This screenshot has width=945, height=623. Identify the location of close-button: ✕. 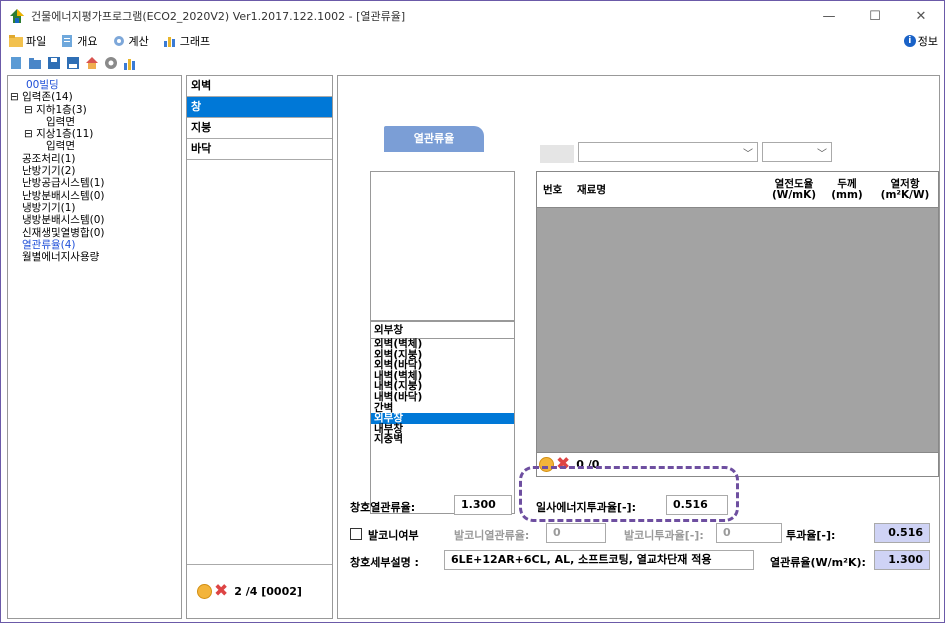
(921, 16).